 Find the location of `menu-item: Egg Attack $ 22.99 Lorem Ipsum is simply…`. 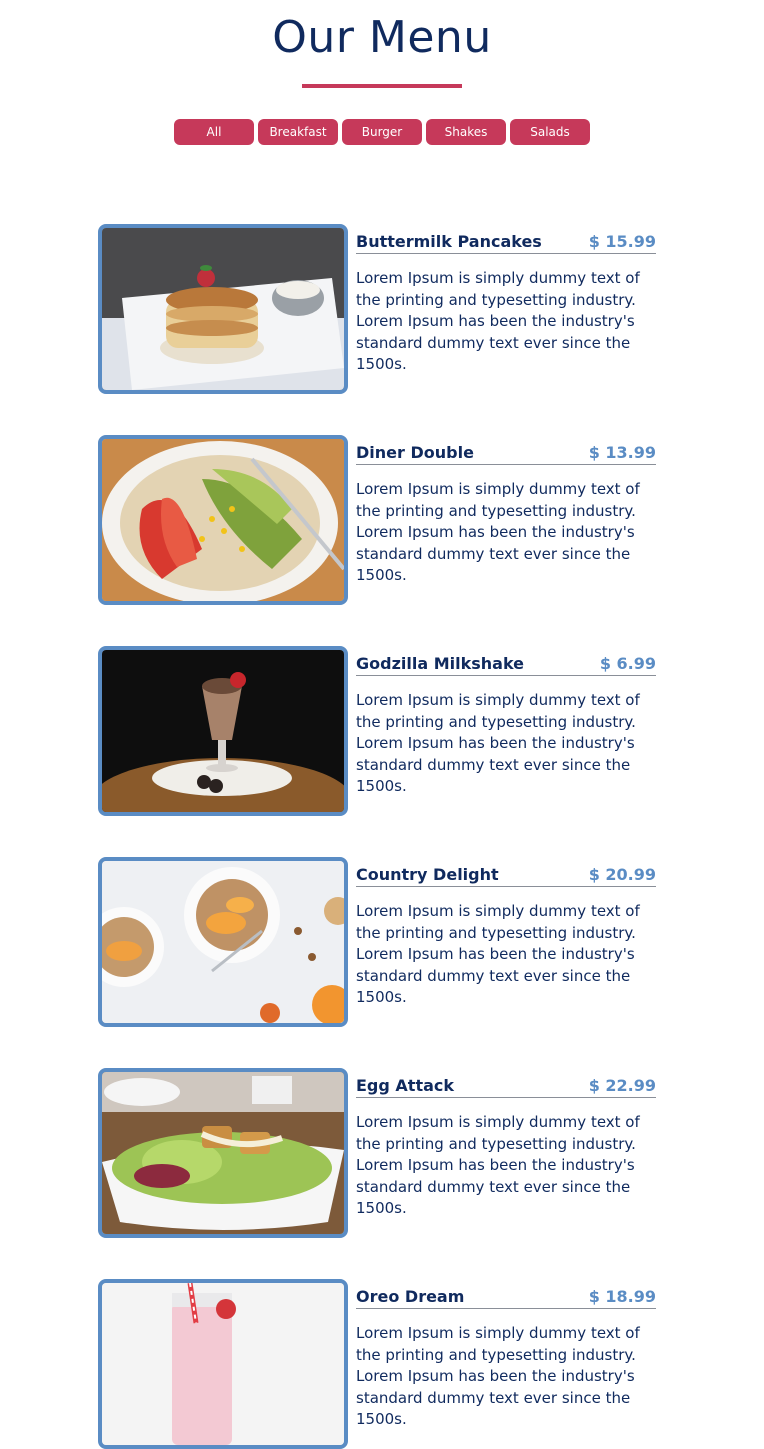

menu-item: Egg Attack $ 22.99 Lorem Ipsum is simply… is located at coordinates (378, 1153).